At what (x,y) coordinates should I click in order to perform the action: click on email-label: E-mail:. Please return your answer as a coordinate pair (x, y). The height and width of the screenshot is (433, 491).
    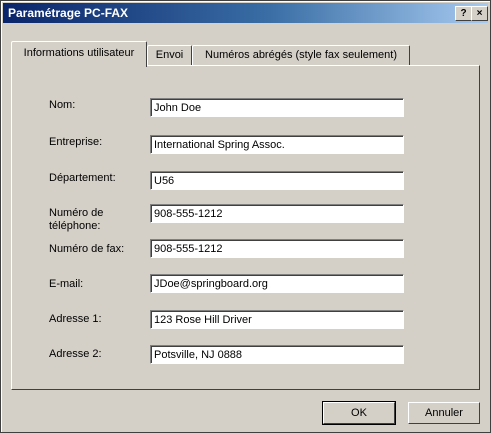
    Looking at the image, I should click on (66, 284).